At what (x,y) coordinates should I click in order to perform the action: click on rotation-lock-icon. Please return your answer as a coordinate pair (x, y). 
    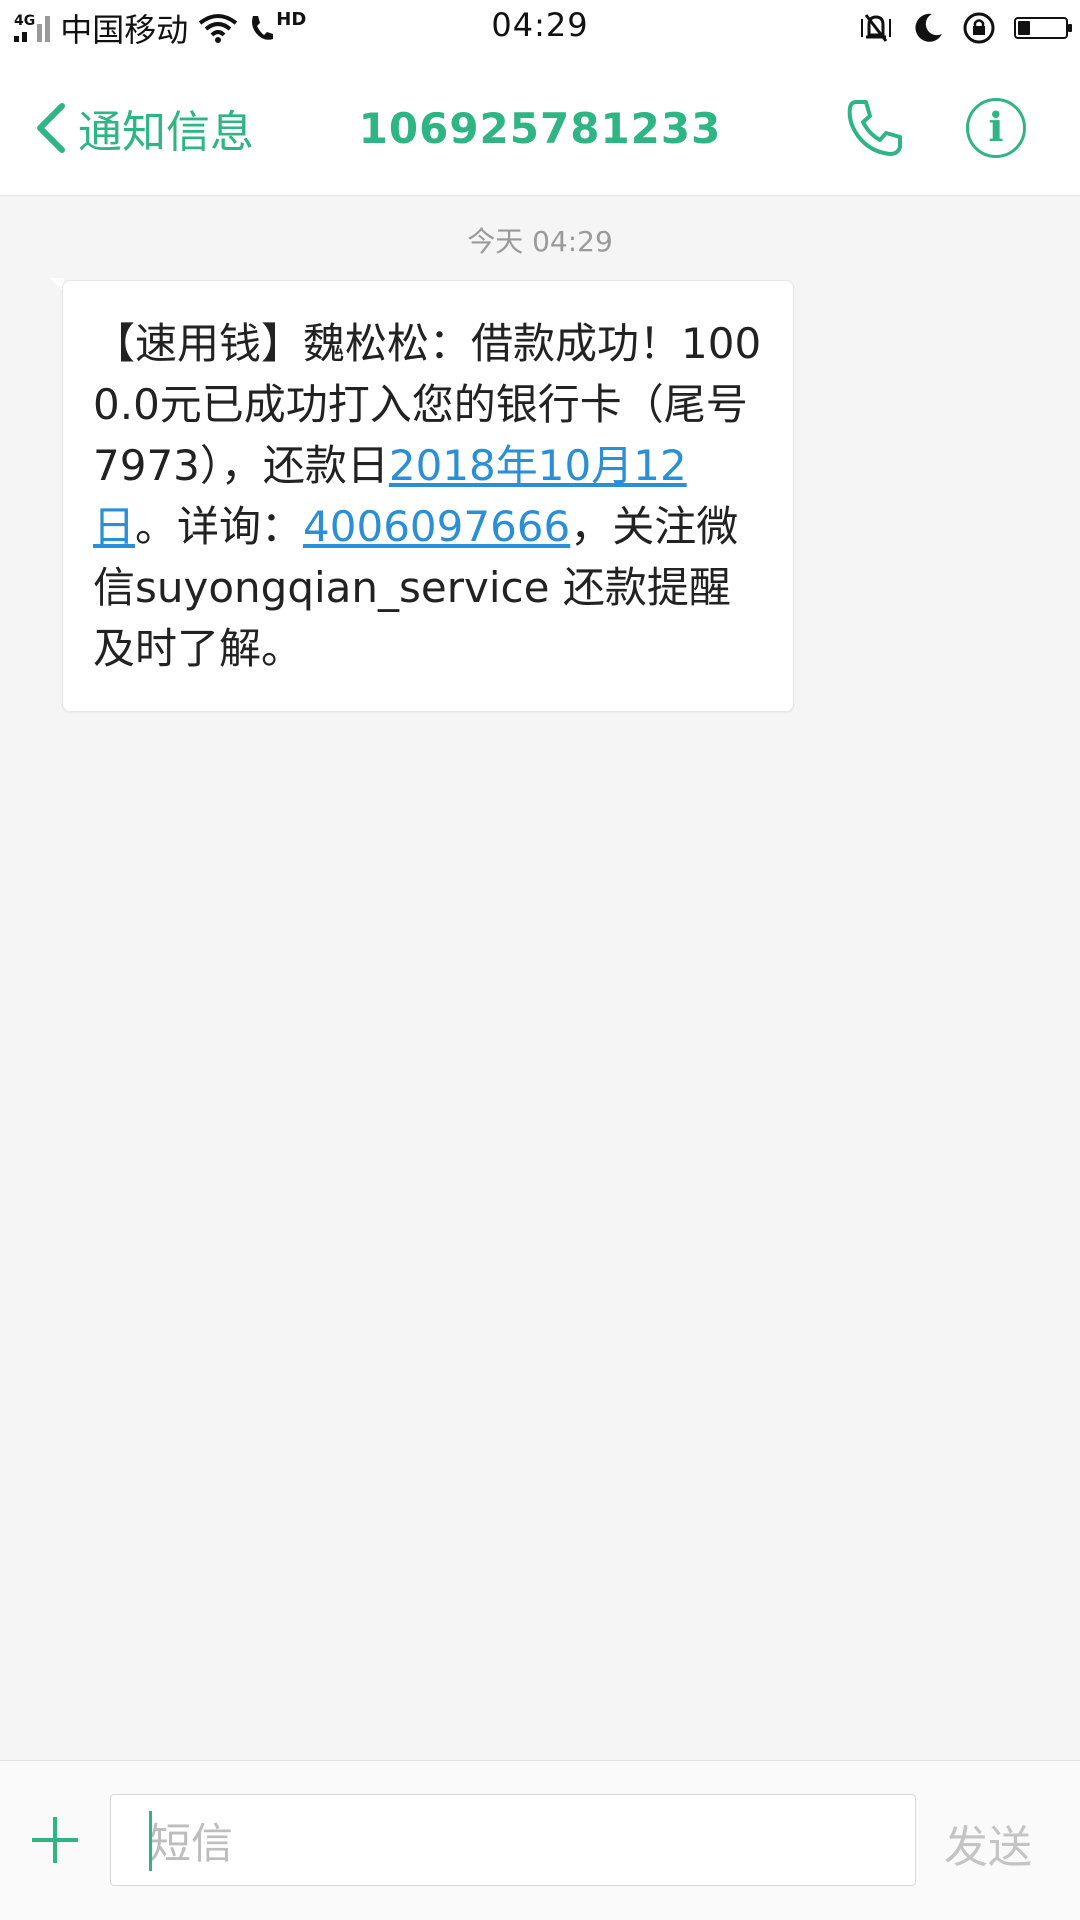
    Looking at the image, I should click on (979, 28).